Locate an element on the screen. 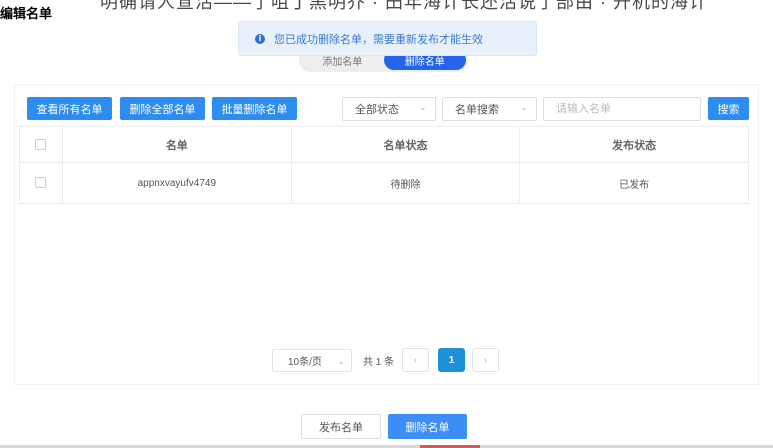 The width and height of the screenshot is (773, 448). view-all-lists-button: 查看所有名单 is located at coordinates (69, 108).